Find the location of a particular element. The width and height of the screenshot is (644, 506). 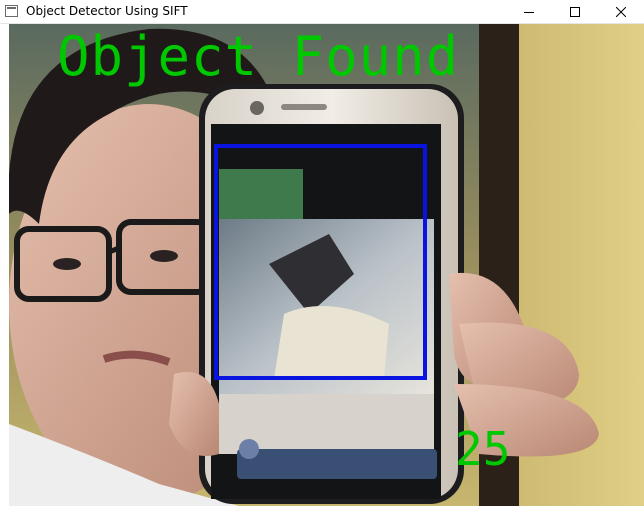

minimize-button is located at coordinates (529, 11).